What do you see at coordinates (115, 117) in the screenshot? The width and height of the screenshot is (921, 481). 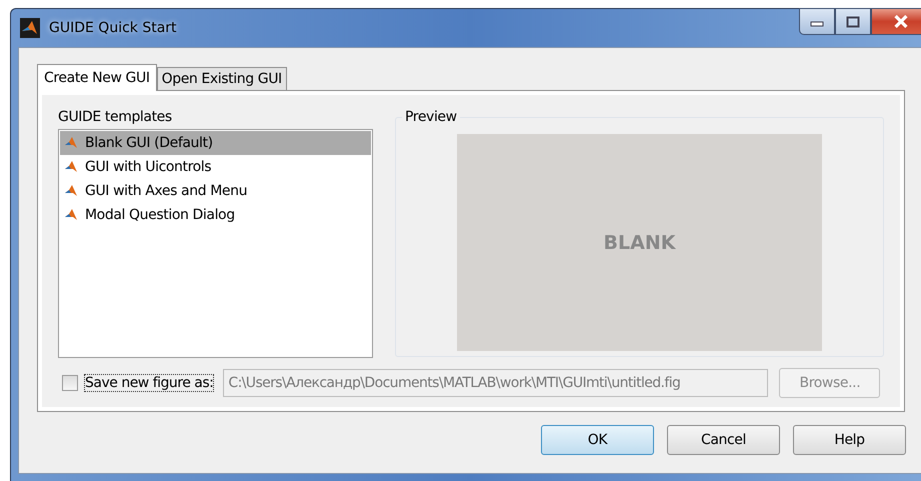 I see `templates-label: GUIDE templates` at bounding box center [115, 117].